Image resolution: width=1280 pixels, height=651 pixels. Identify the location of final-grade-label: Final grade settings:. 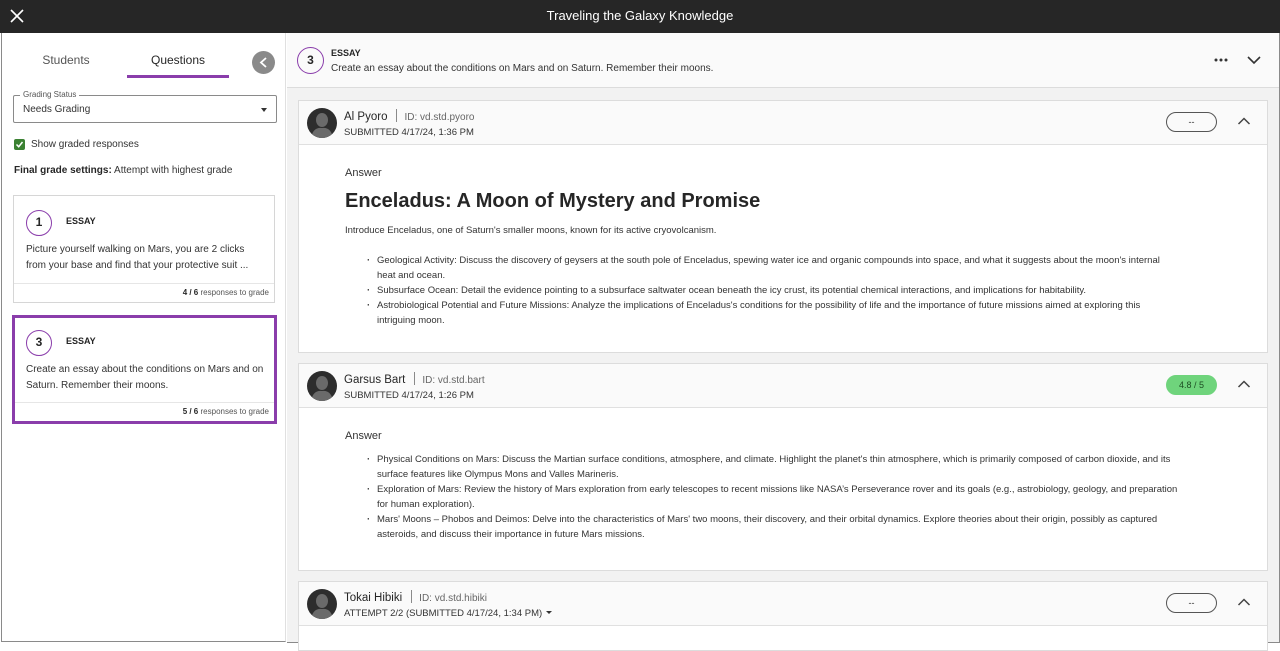
(63, 170).